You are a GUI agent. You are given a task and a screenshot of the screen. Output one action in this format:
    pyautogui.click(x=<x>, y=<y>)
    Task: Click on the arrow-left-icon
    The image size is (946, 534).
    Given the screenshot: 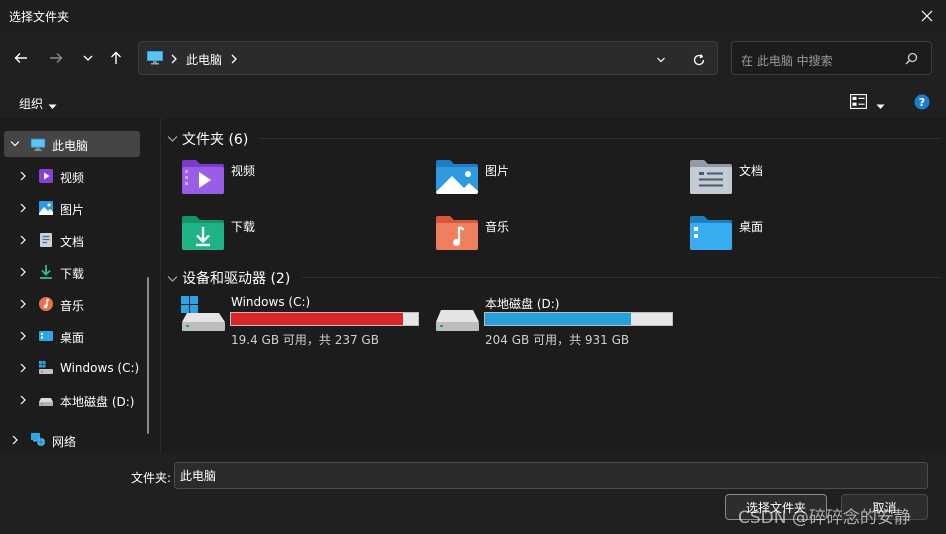 What is the action you would take?
    pyautogui.click(x=20, y=58)
    